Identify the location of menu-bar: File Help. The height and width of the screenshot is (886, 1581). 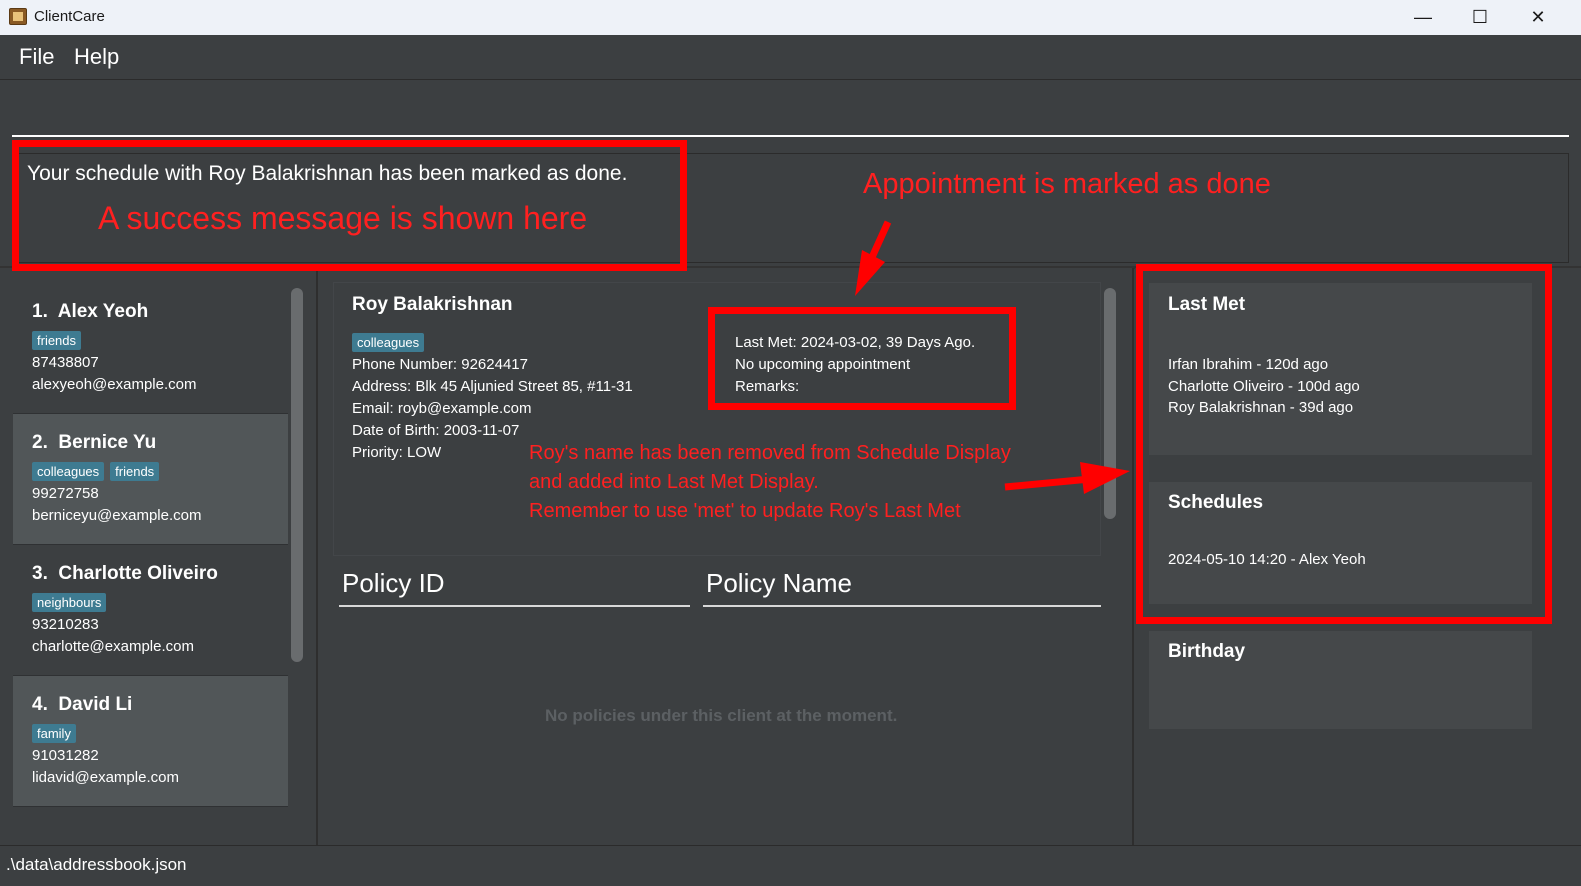
(790, 57).